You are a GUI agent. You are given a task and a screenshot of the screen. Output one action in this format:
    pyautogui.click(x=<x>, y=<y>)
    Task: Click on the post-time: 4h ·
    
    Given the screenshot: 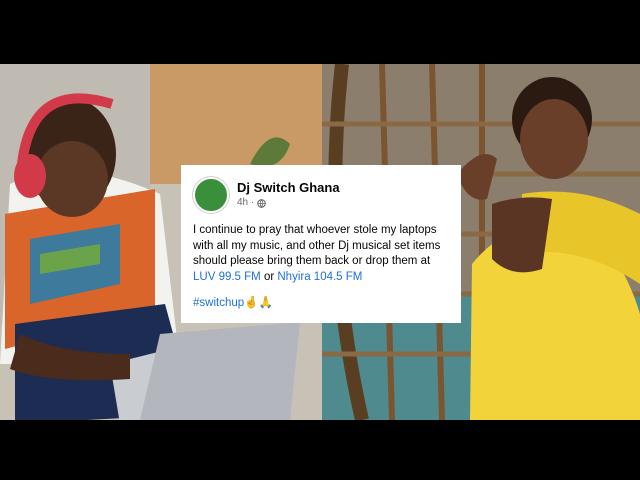 What is the action you would take?
    pyautogui.click(x=245, y=203)
    